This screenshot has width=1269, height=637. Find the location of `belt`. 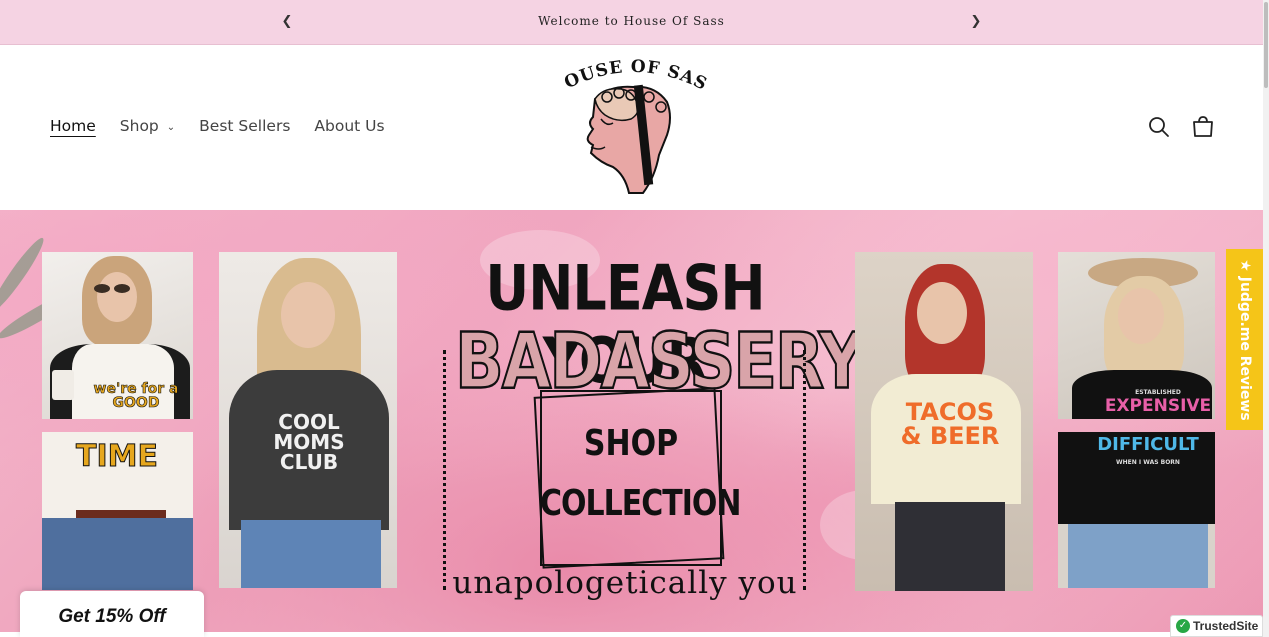

belt is located at coordinates (121, 514).